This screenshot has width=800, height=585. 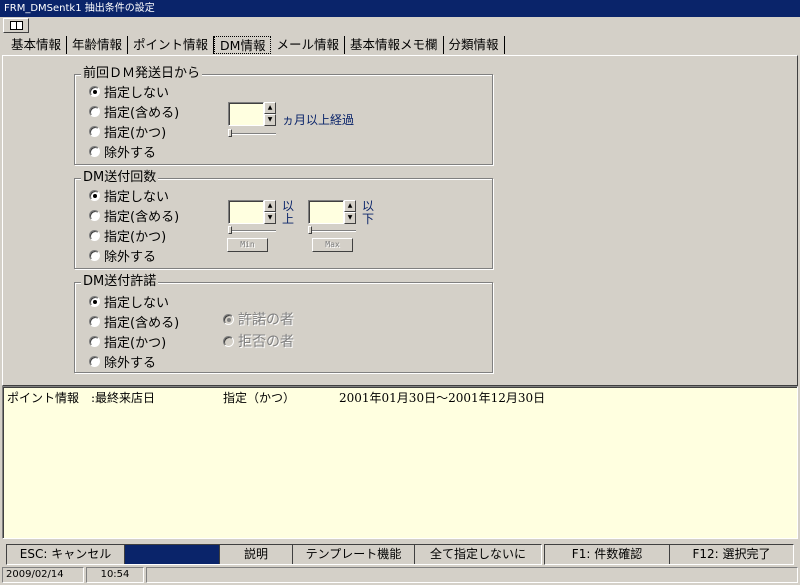 I want to click on min-slider-thumb, so click(x=230, y=230).